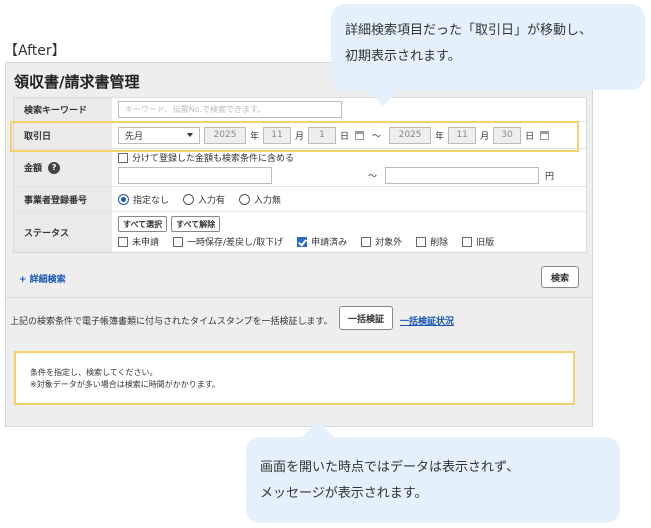  Describe the element at coordinates (225, 135) in the screenshot. I see `from-year-field: 2025` at that location.